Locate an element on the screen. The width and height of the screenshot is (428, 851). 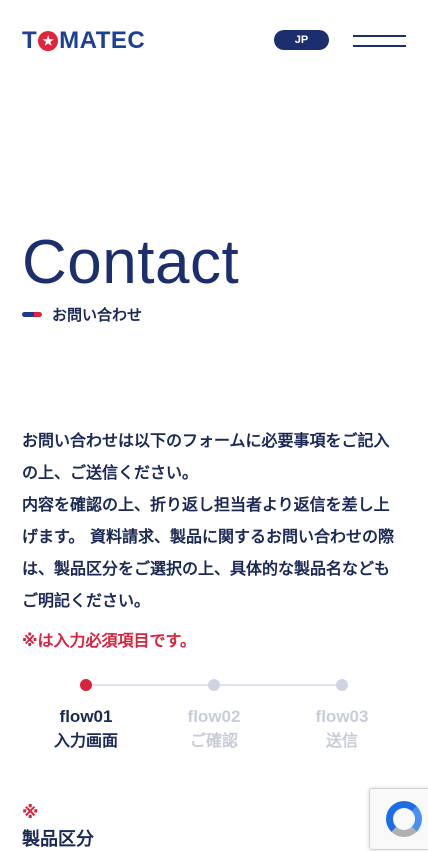
required-note: ※は入力必須項目です。 is located at coordinates (109, 640).